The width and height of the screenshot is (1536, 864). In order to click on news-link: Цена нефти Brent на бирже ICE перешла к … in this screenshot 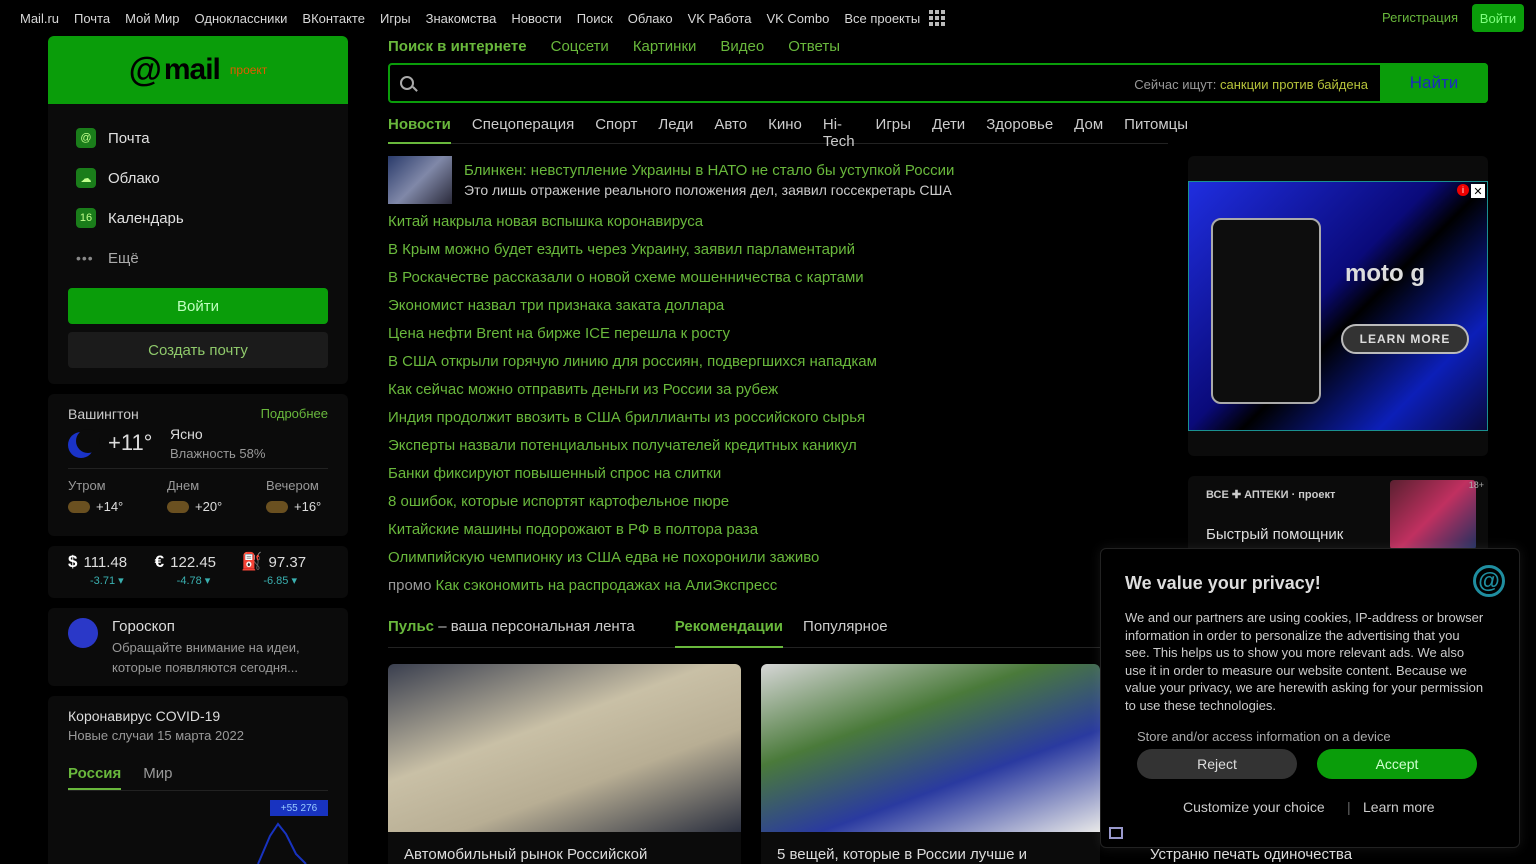, I will do `click(778, 338)`.